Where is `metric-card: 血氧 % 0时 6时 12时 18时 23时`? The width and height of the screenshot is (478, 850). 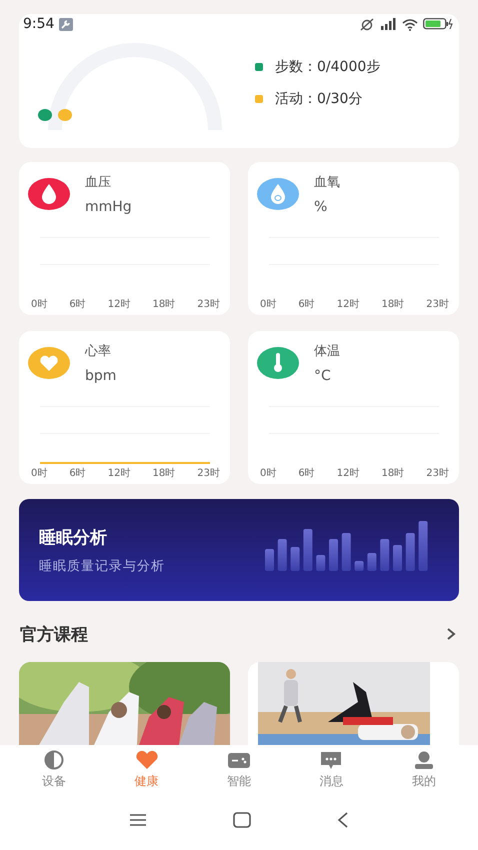
metric-card: 血氧 % 0时 6时 12时 18时 23时 is located at coordinates (353, 238).